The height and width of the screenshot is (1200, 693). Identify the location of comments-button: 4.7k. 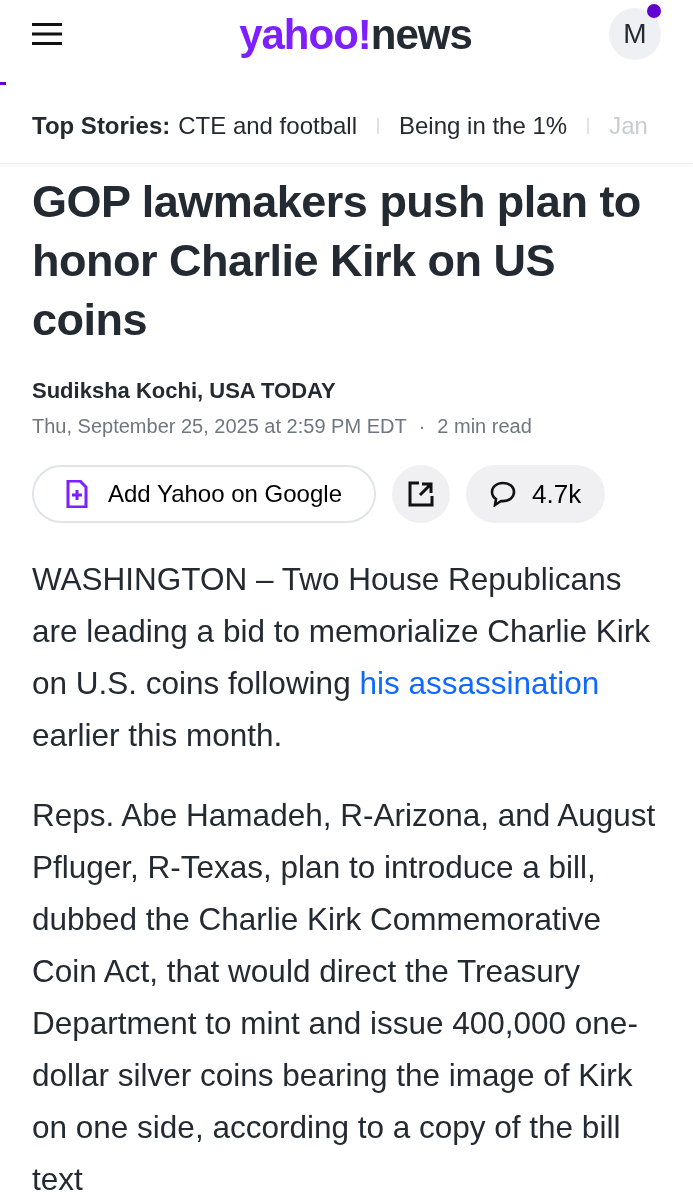
(536, 494).